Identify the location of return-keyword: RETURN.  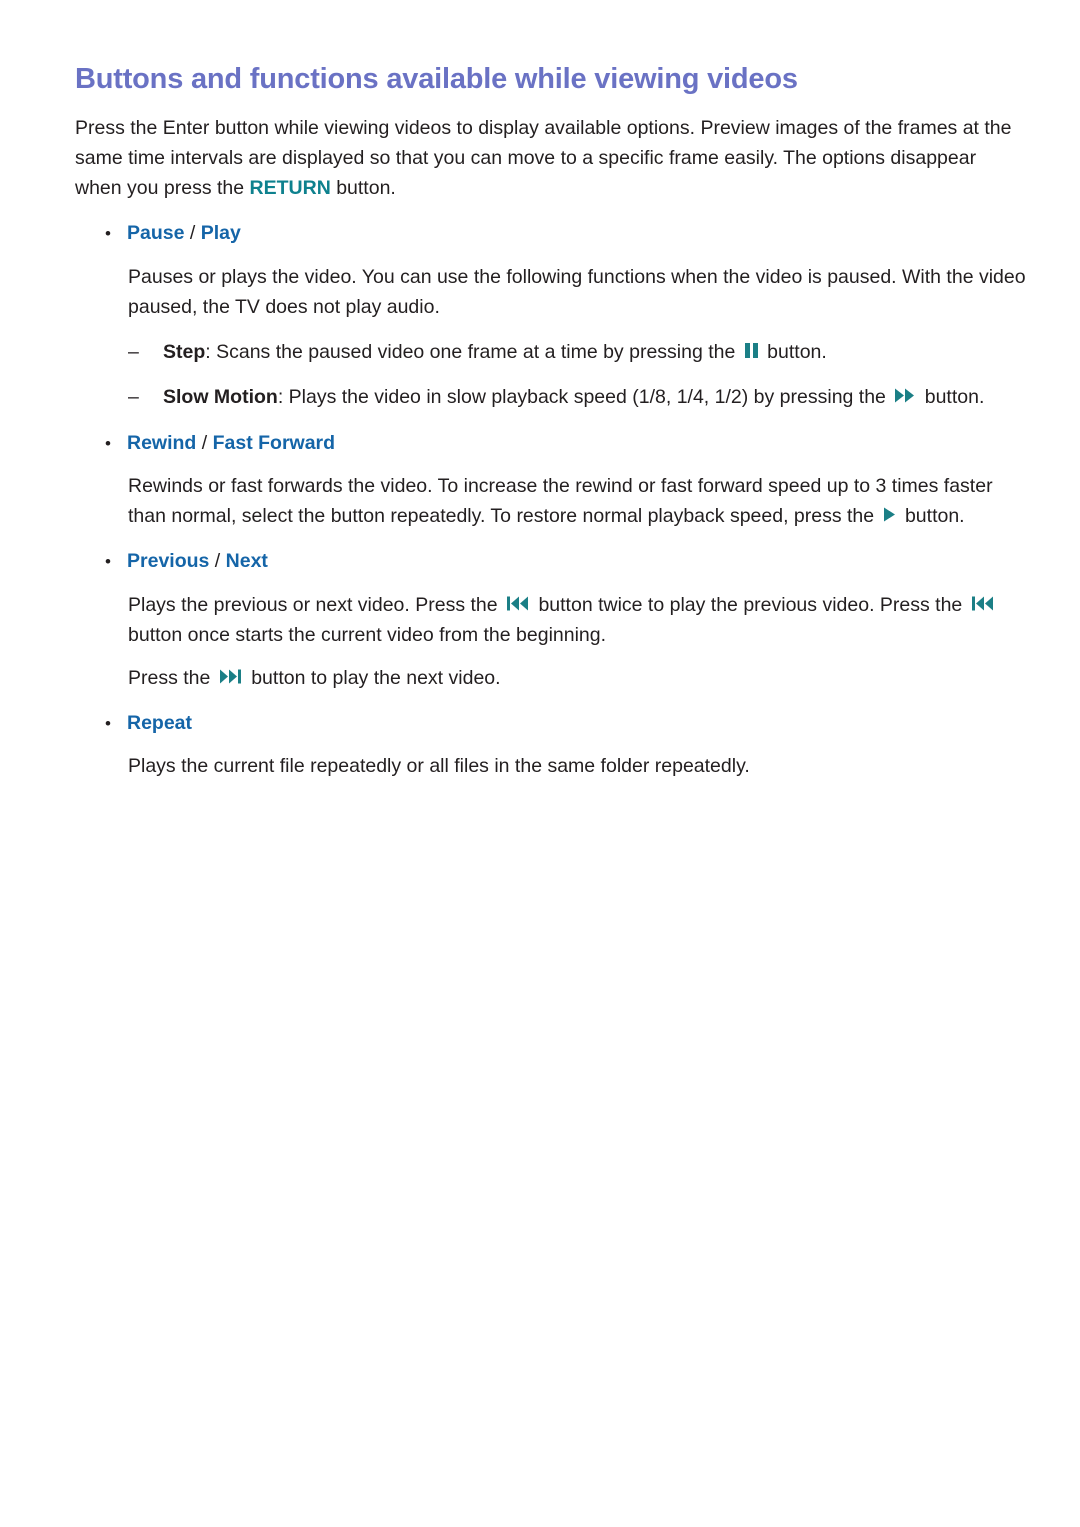
(290, 188).